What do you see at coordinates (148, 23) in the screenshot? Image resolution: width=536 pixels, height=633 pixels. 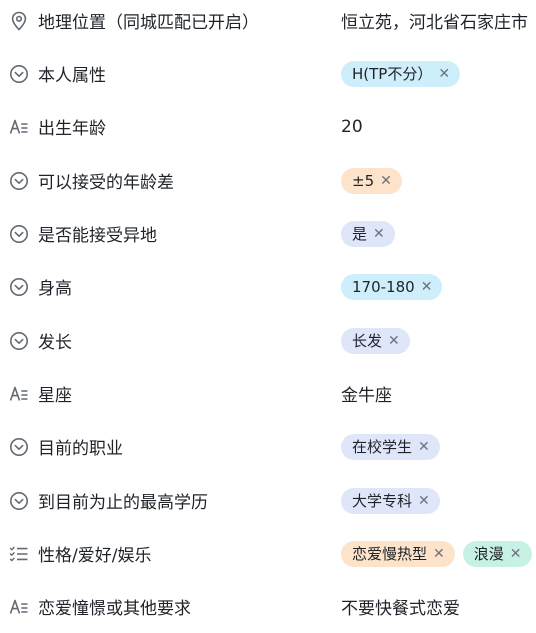 I see `field-label: 地理位置（同城匹配已开启）` at bounding box center [148, 23].